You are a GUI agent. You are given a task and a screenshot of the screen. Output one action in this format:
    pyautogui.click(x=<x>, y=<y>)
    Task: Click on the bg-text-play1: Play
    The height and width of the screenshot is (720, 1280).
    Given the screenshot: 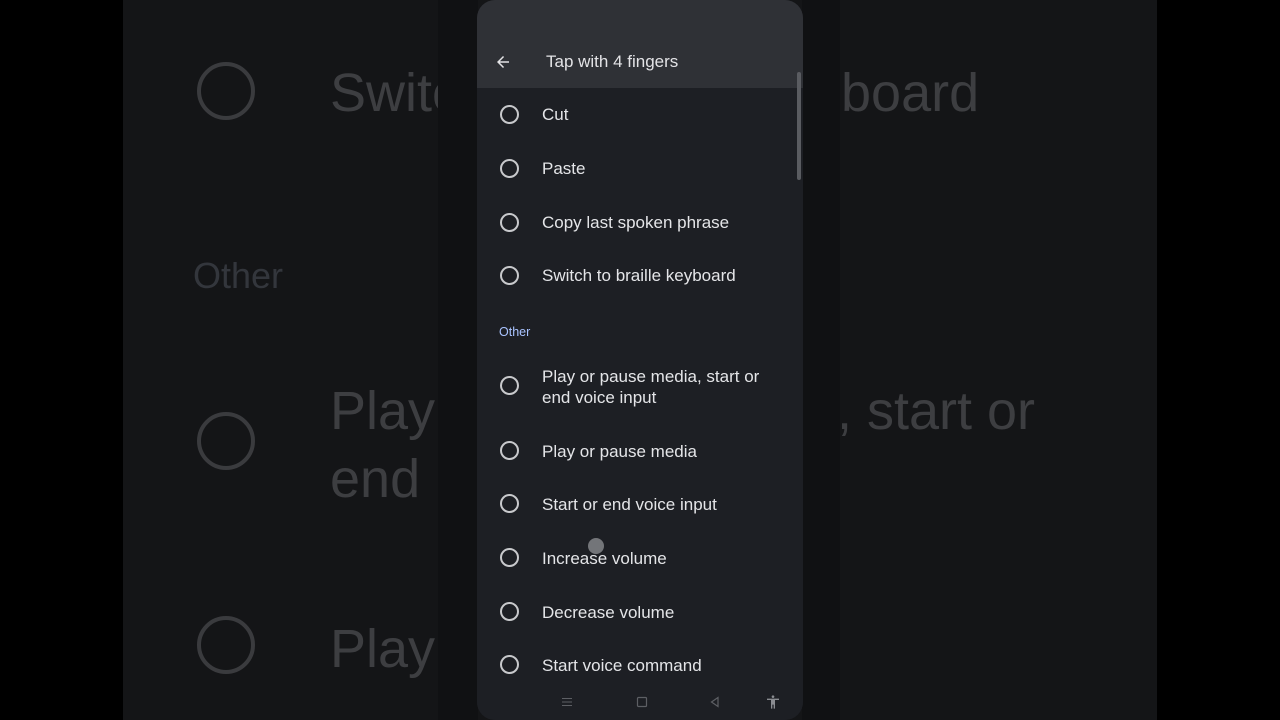 What is the action you would take?
    pyautogui.click(x=383, y=411)
    